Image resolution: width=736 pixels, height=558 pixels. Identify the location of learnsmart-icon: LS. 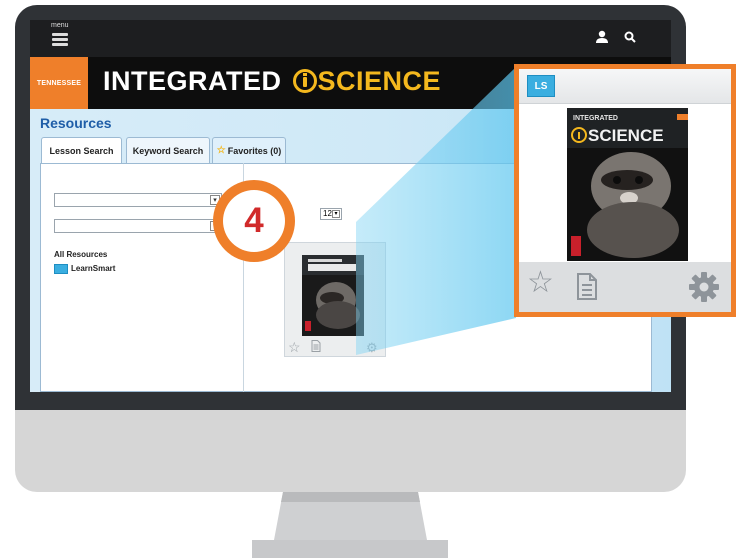
(541, 86).